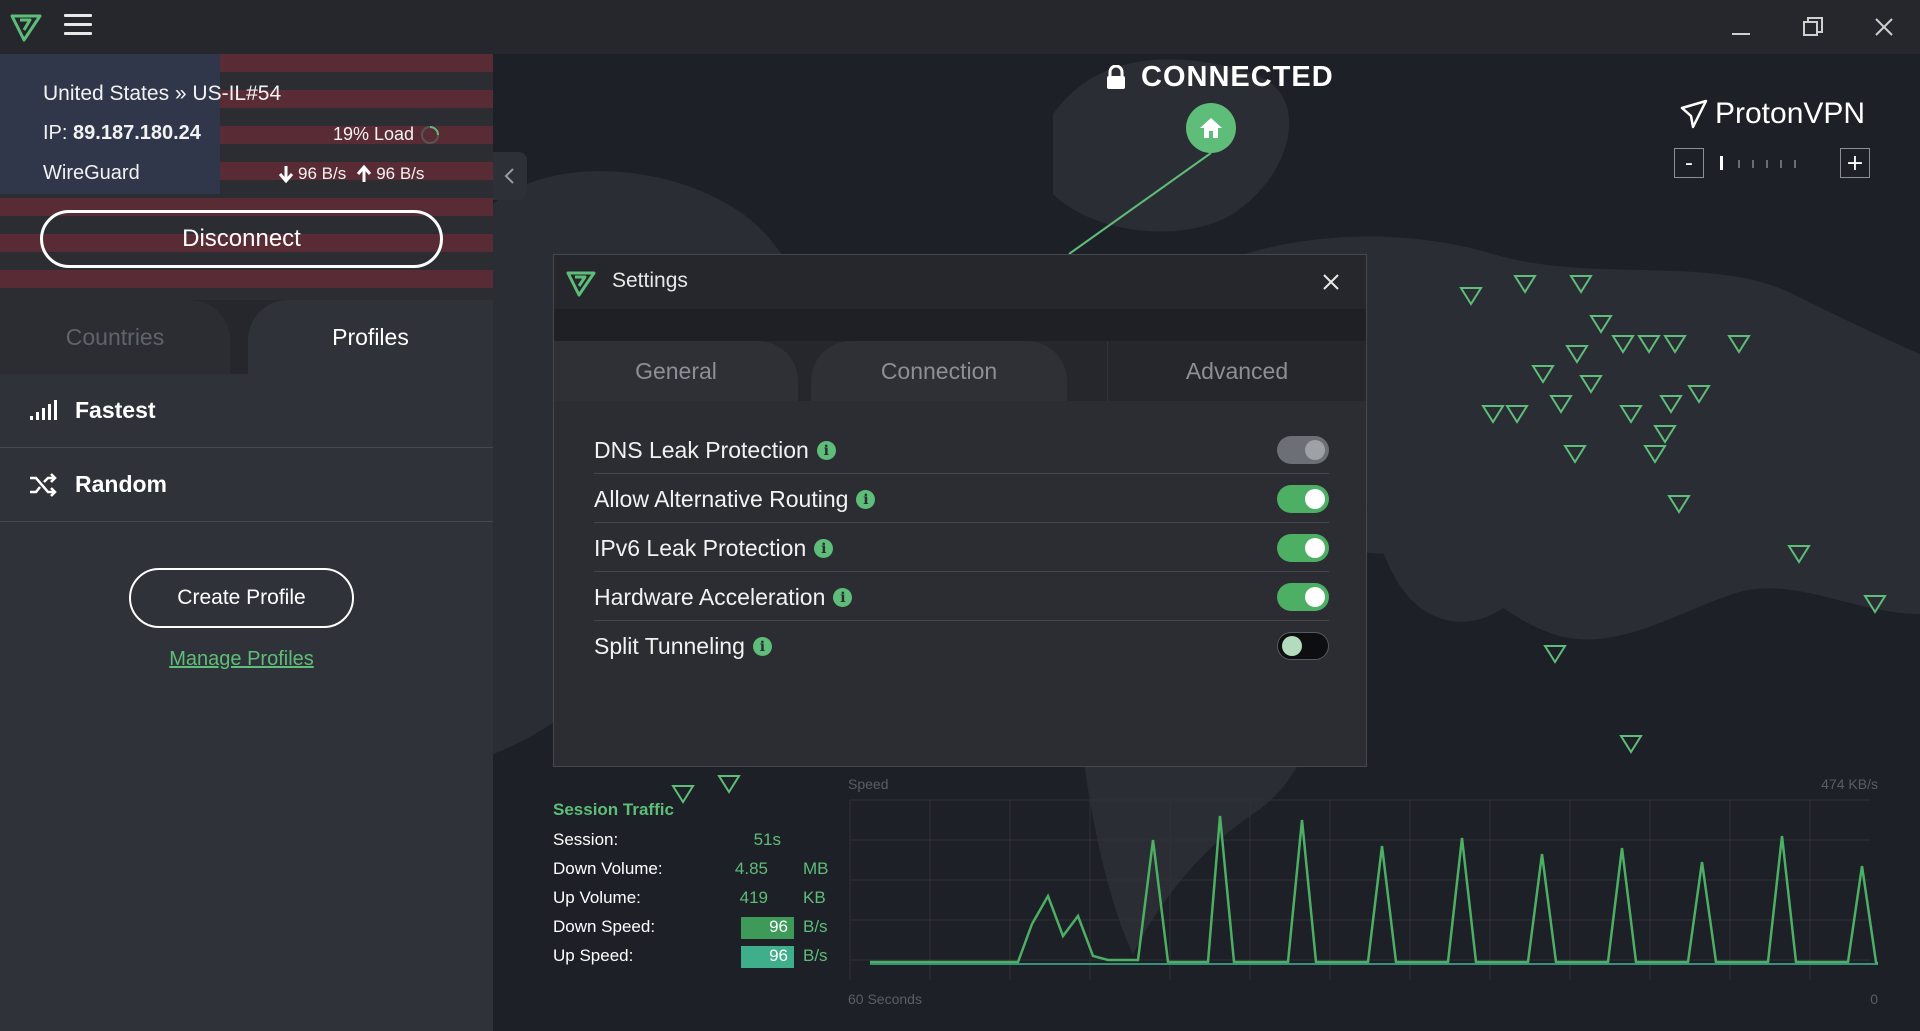  What do you see at coordinates (370, 337) in the screenshot?
I see `tab-profiles: Profiles` at bounding box center [370, 337].